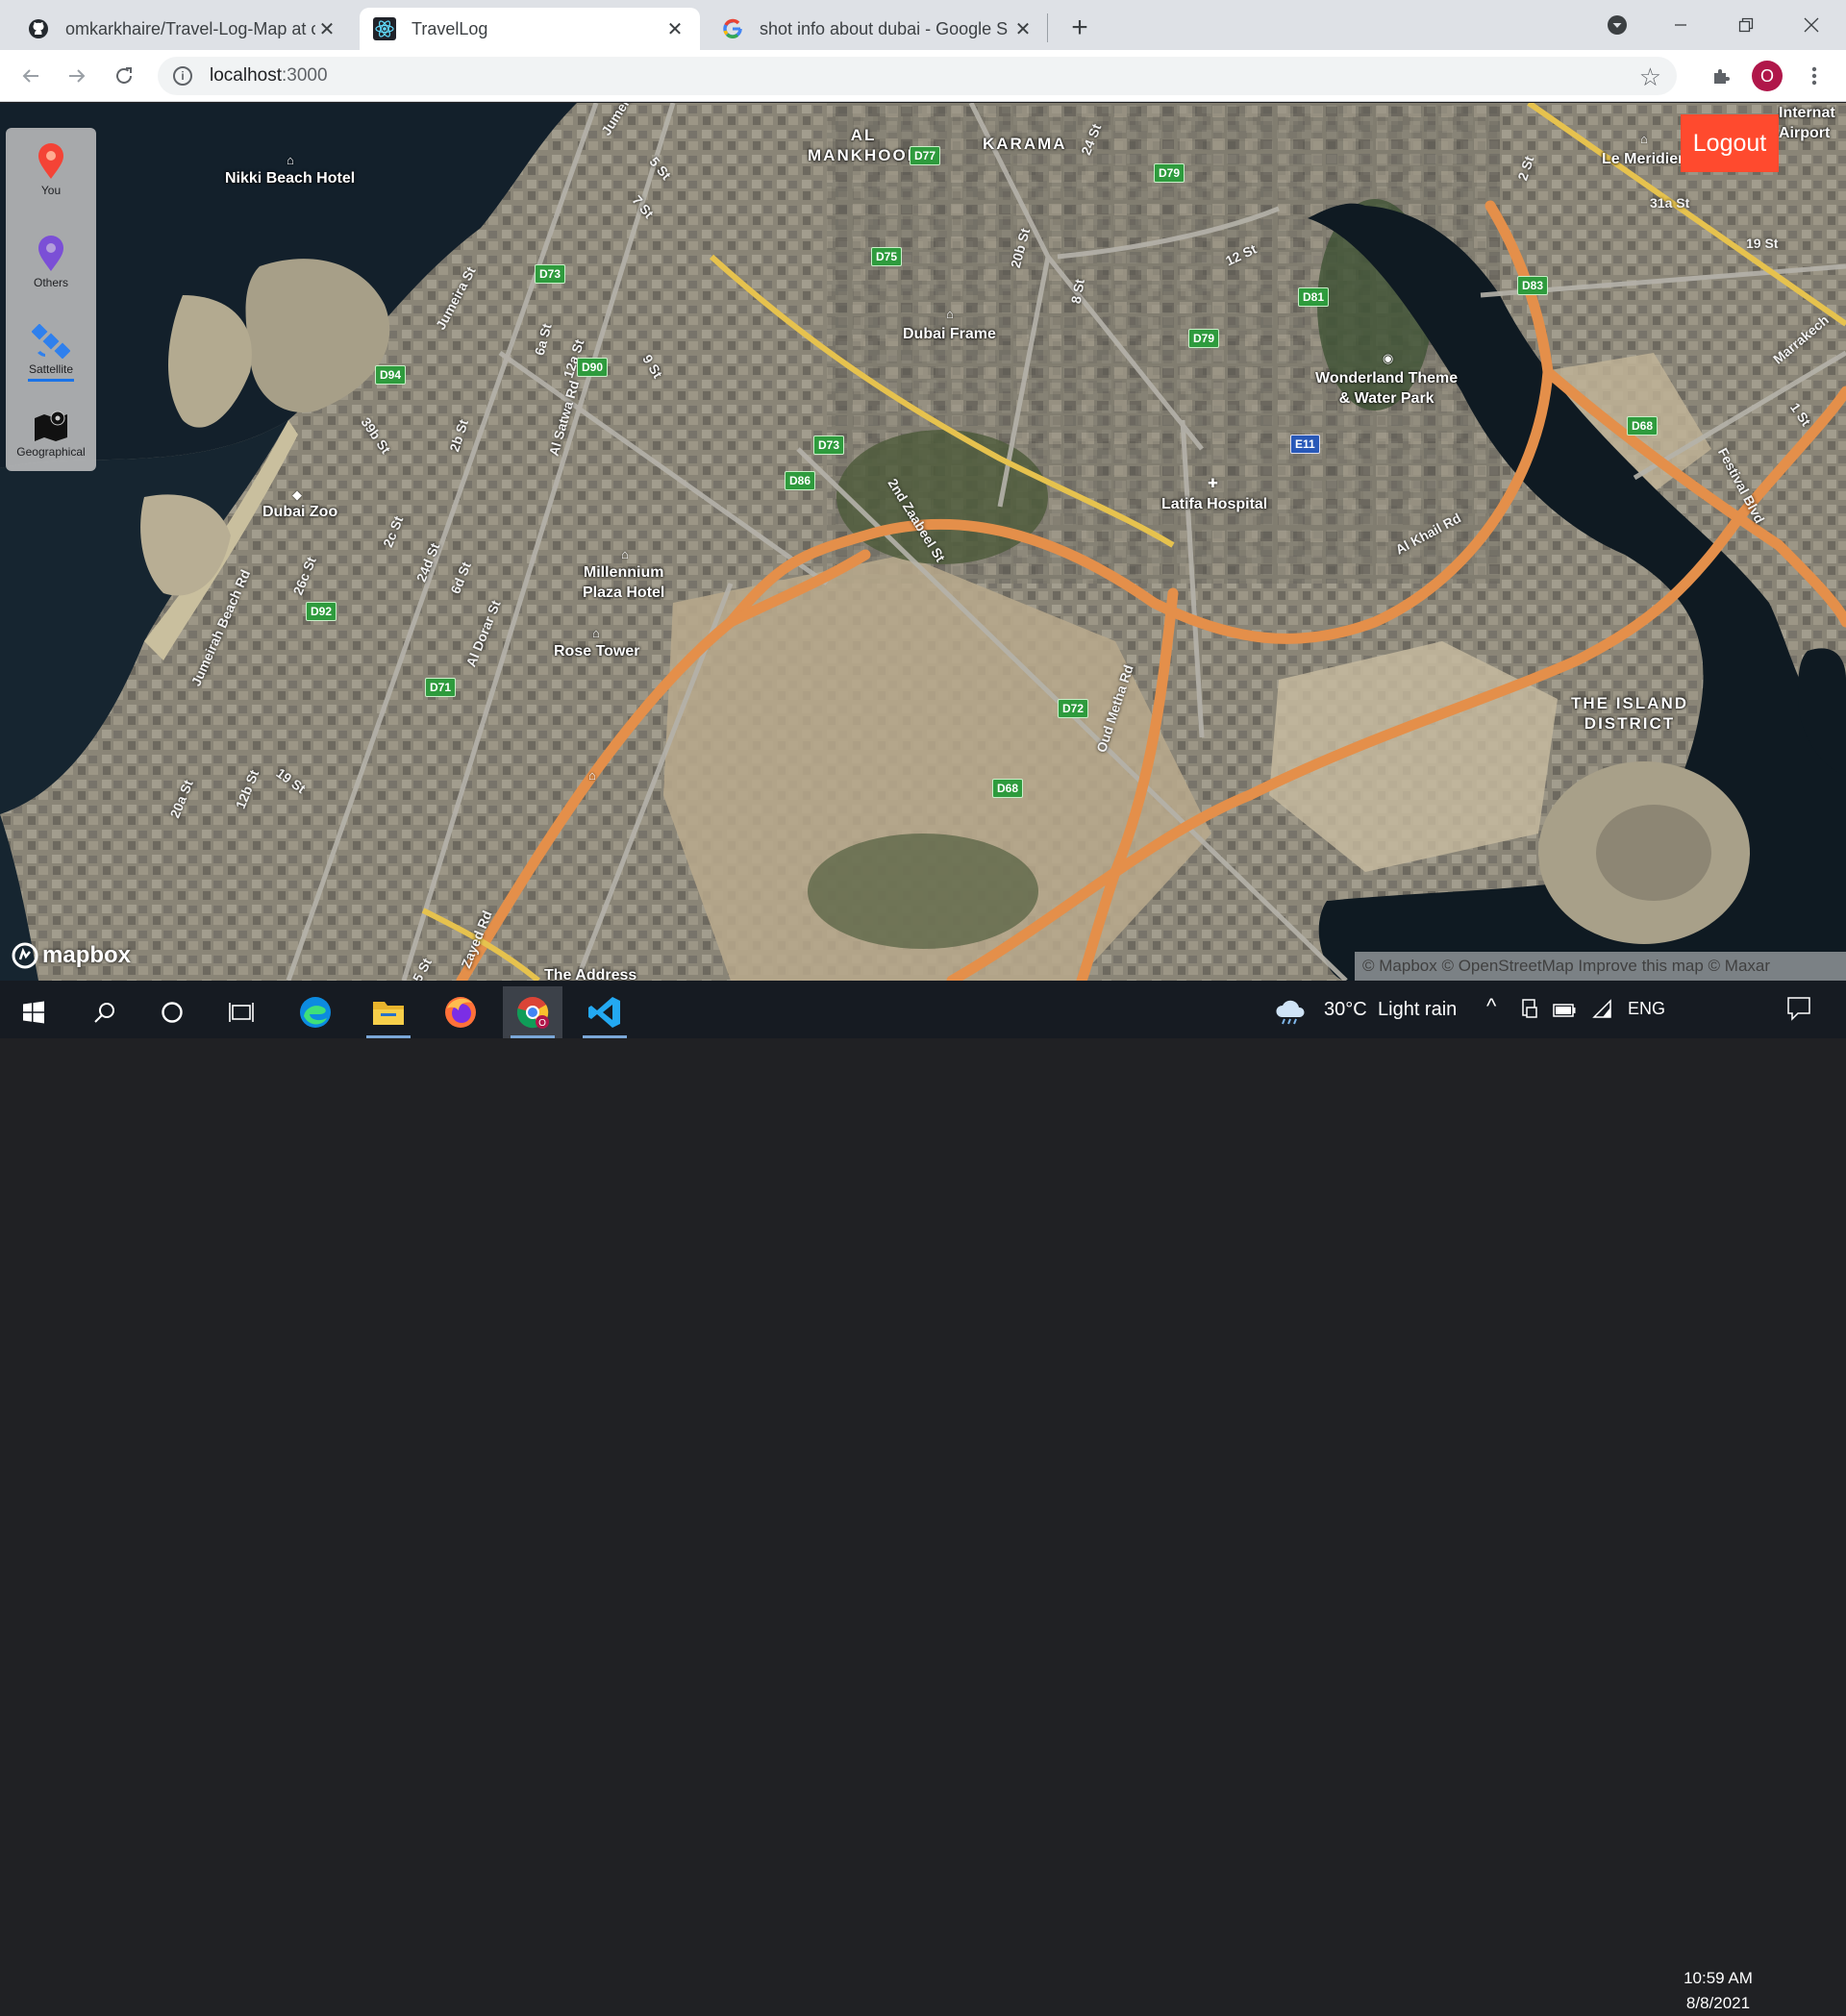 The width and height of the screenshot is (1846, 2016). What do you see at coordinates (1722, 76) in the screenshot?
I see `extensions-button` at bounding box center [1722, 76].